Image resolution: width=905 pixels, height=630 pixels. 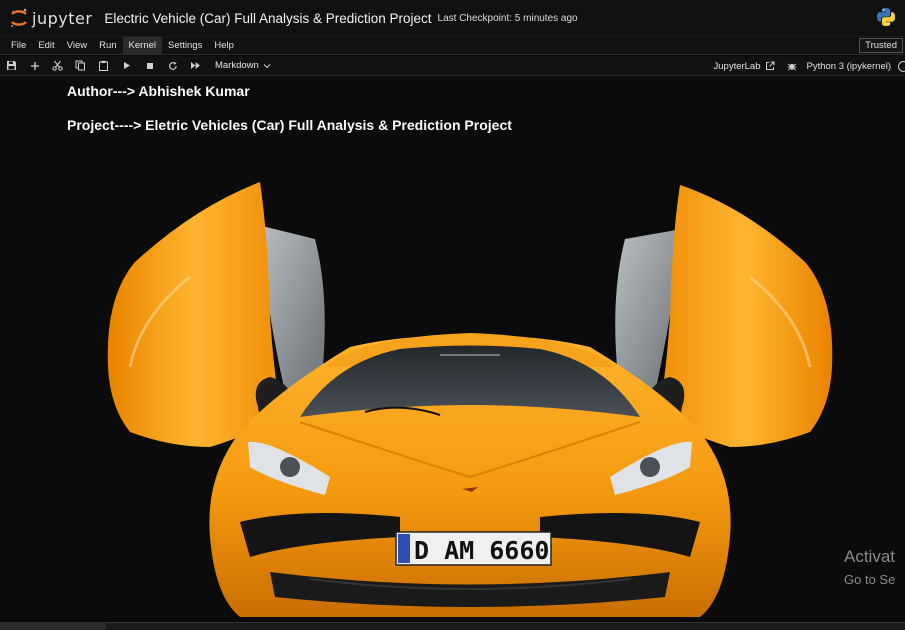 I want to click on toolbar-right: JupyterLab Python 3 (ipykernel), so click(x=809, y=66).